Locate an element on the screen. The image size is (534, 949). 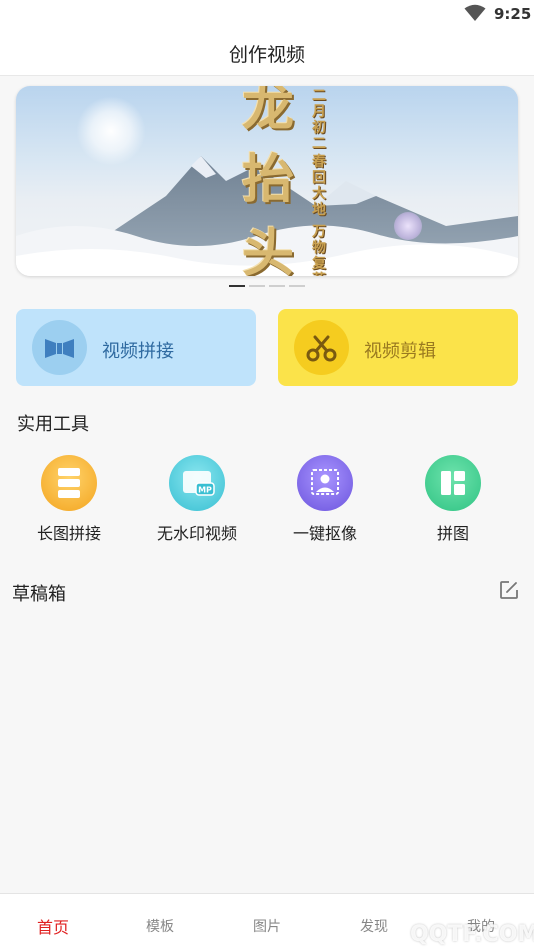
video-edit-button: 视频剪辑 is located at coordinates (398, 347).